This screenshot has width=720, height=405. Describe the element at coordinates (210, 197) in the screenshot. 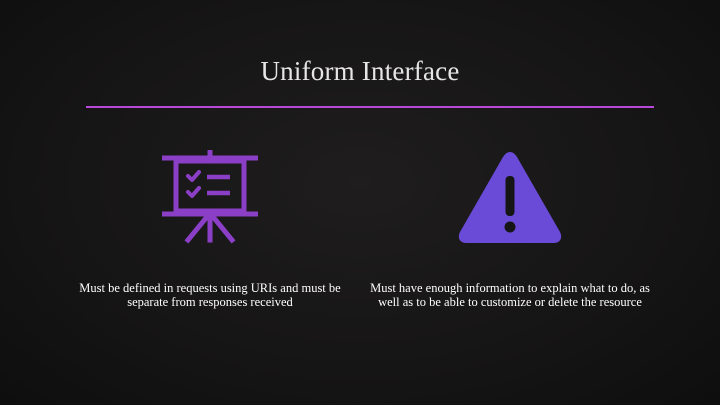

I see `presentation-checklist-icon` at that location.